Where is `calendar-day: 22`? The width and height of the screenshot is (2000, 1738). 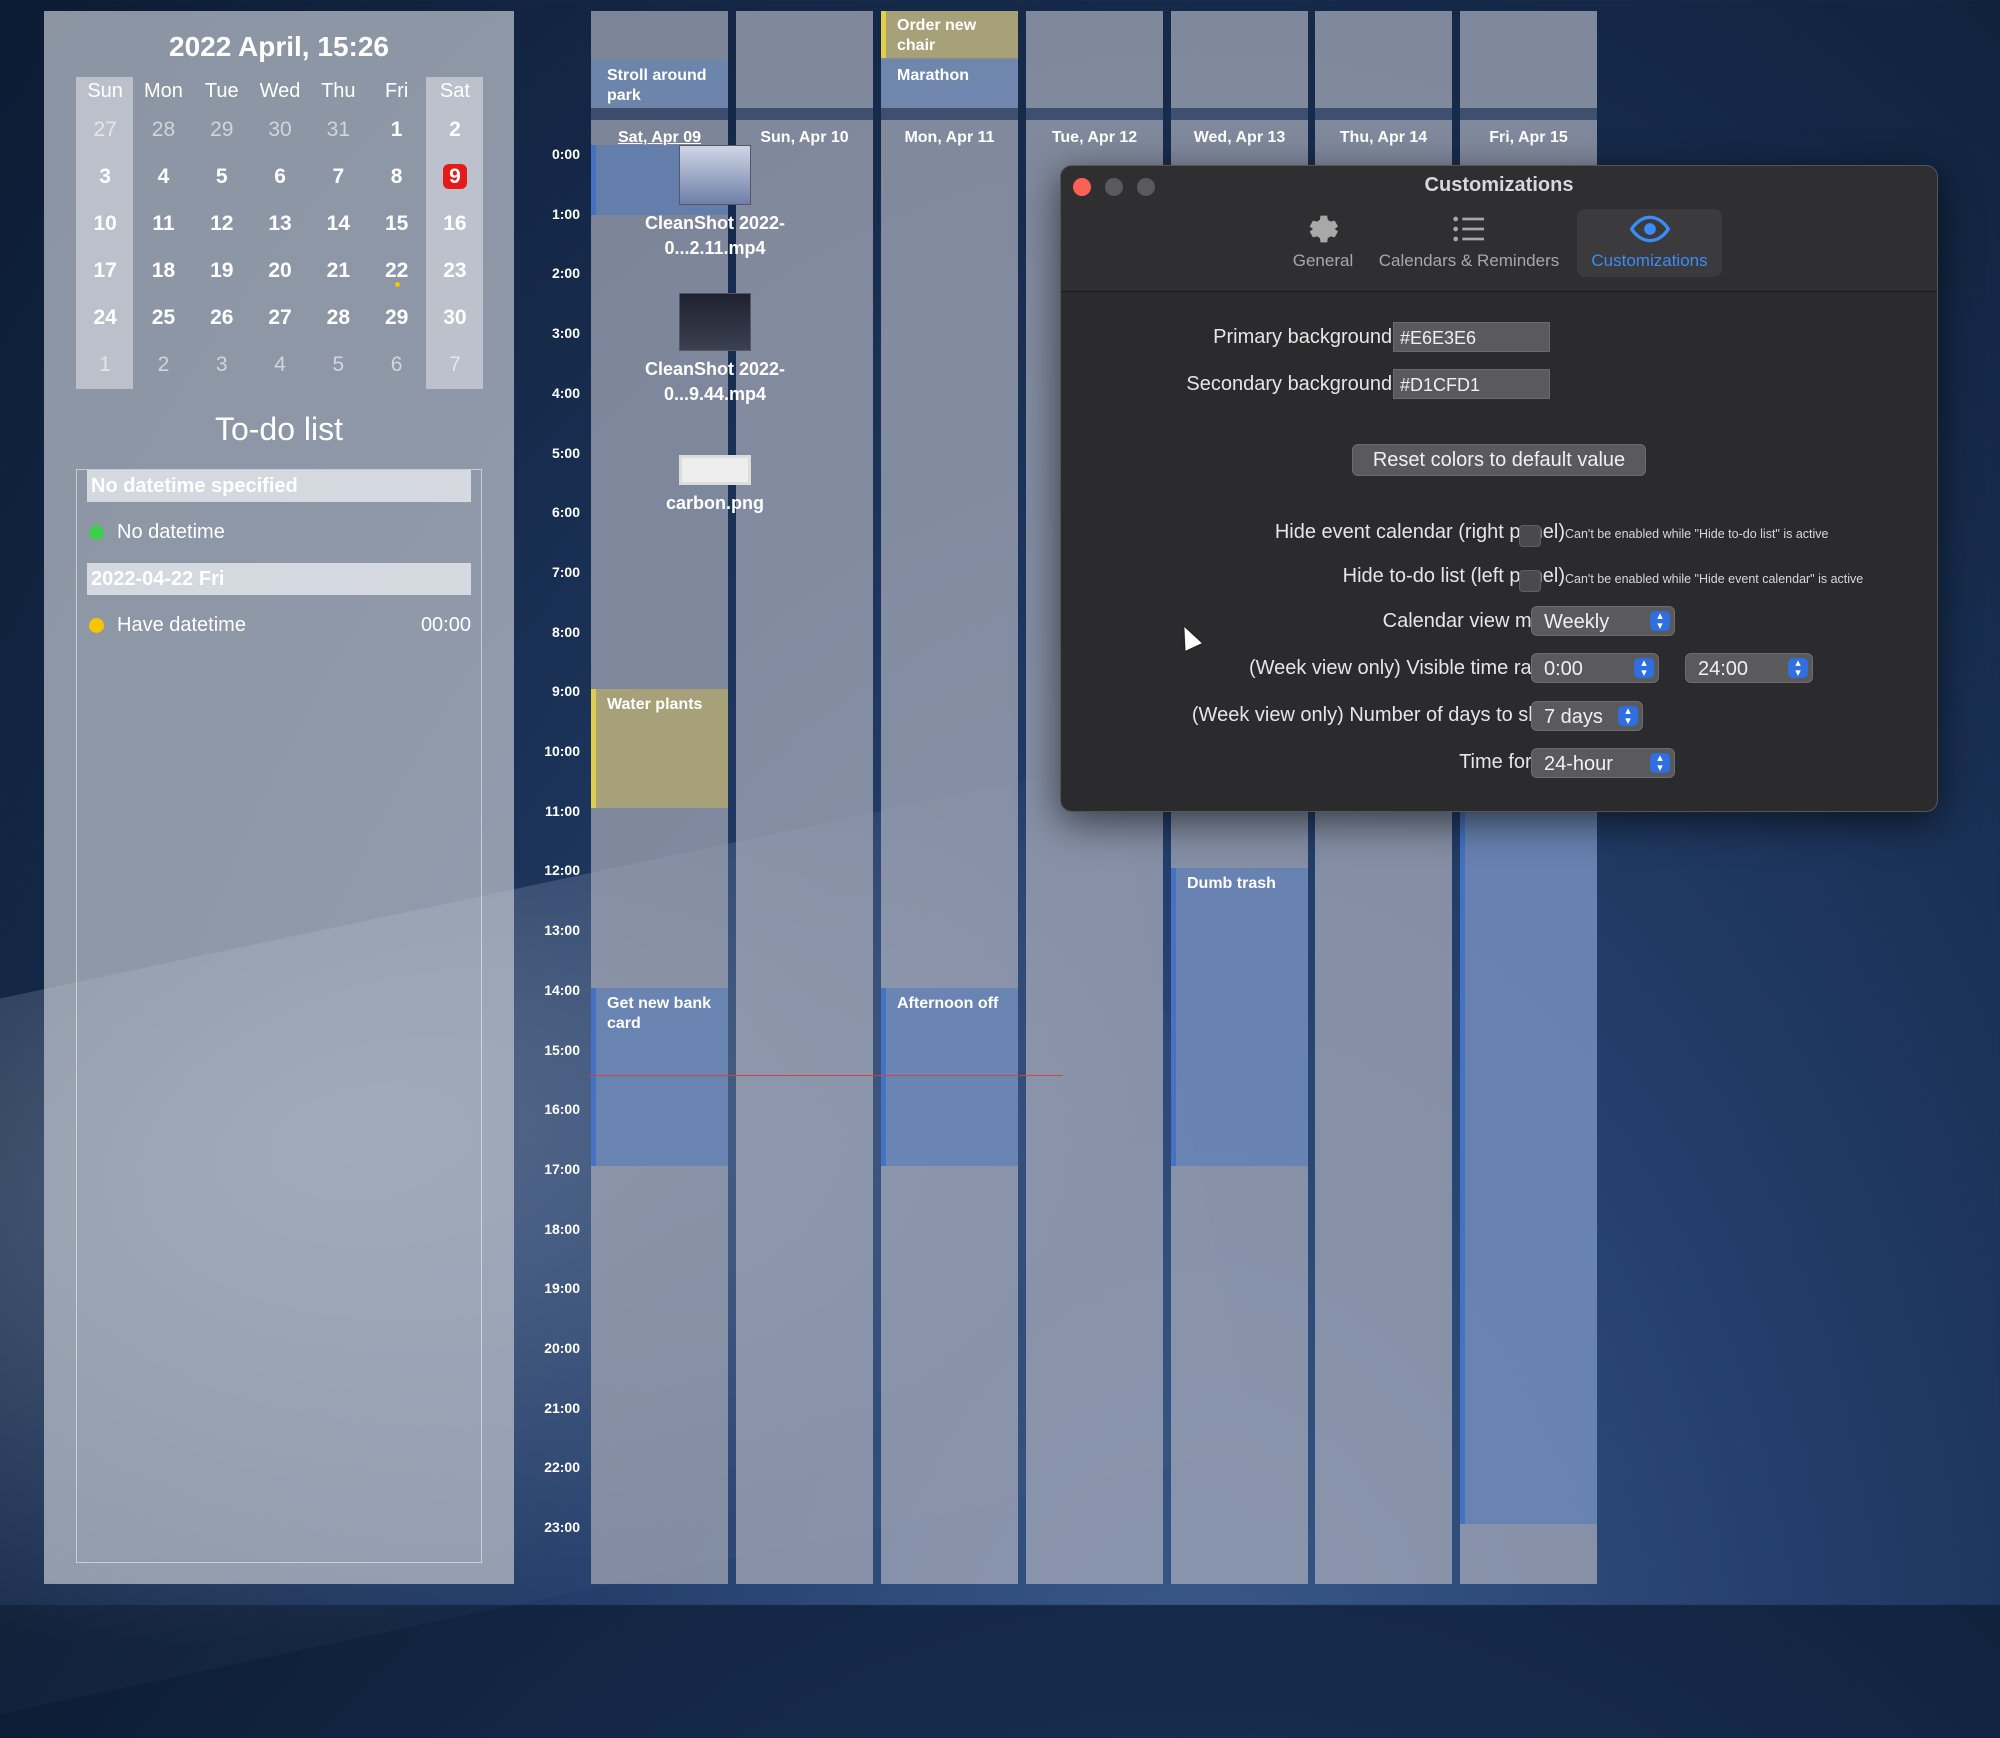
calendar-day: 22 is located at coordinates (396, 270).